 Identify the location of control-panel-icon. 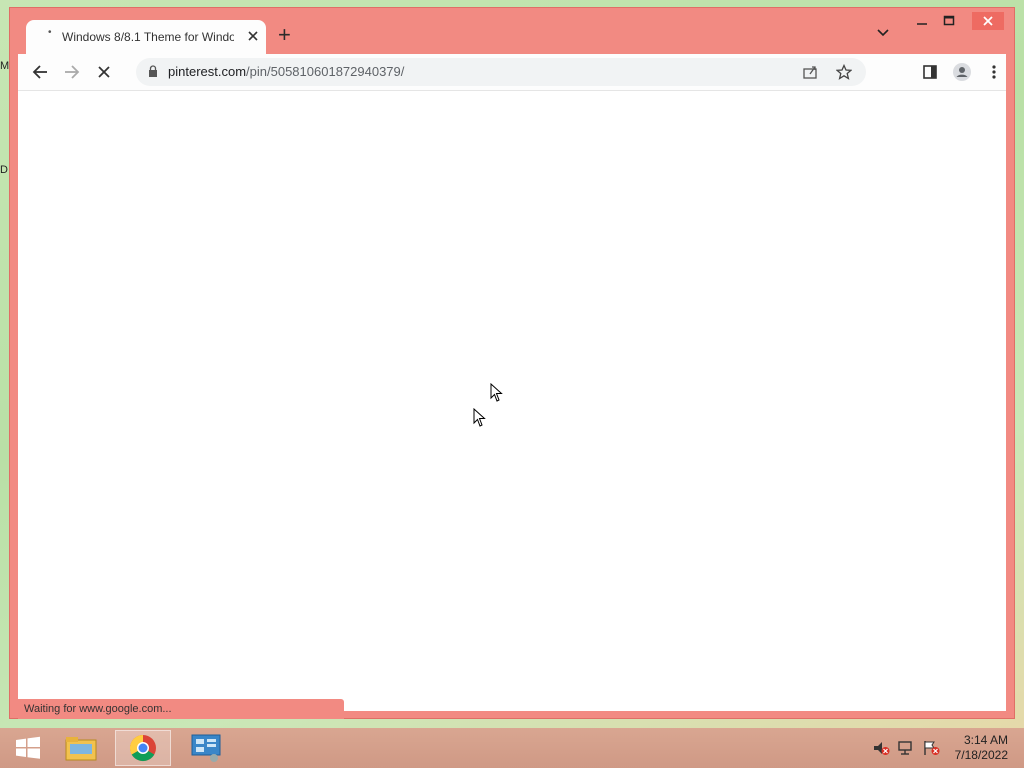
(206, 748).